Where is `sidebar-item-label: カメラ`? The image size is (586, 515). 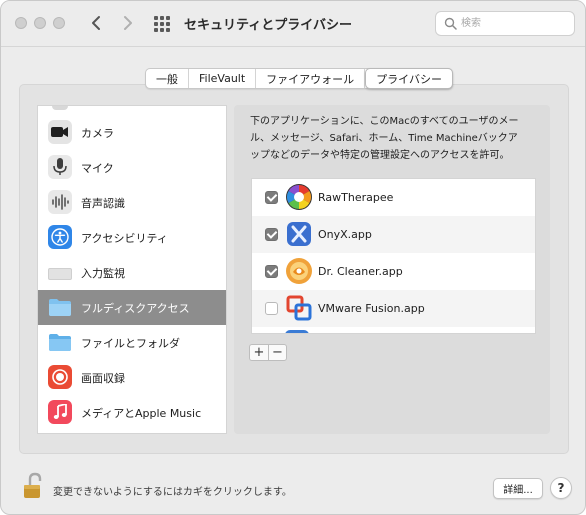 sidebar-item-label: カメラ is located at coordinates (97, 133).